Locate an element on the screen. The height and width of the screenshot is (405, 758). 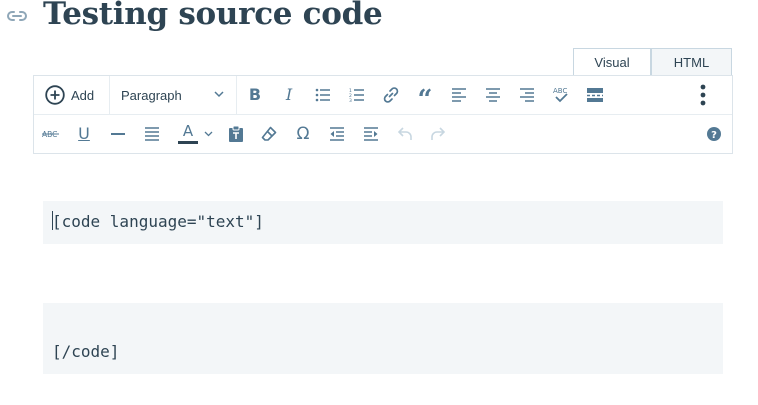
align-center-icon is located at coordinates (493, 95).